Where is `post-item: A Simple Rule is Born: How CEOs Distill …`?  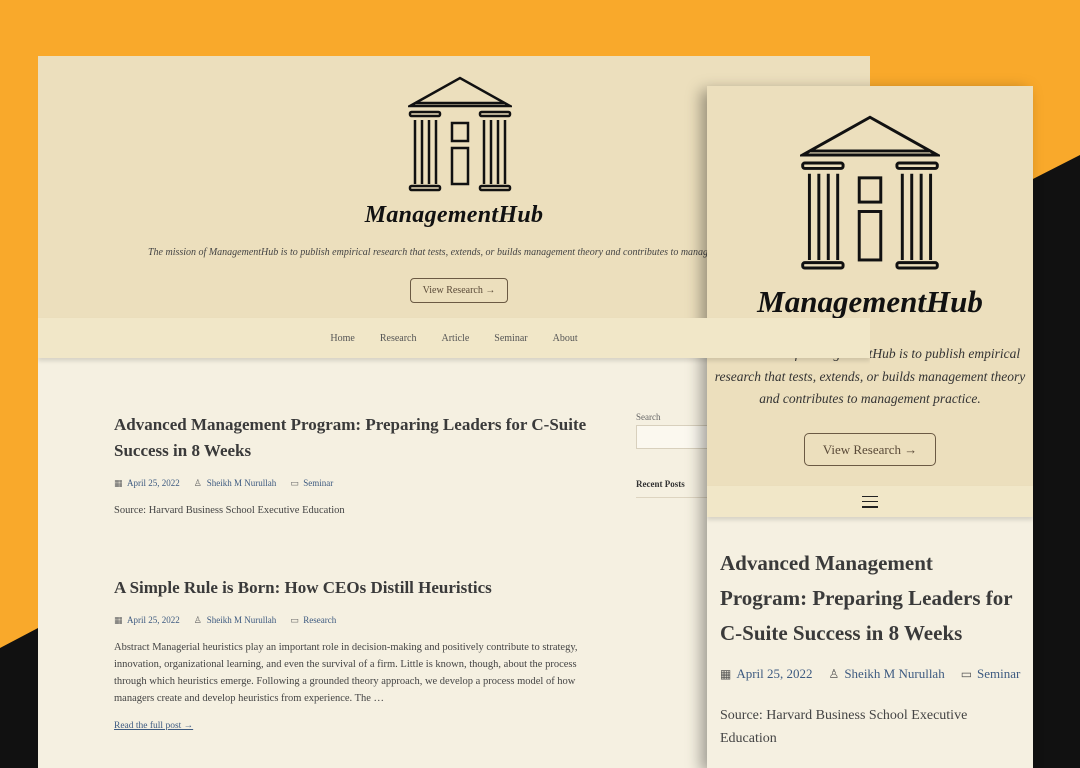 post-item: A Simple Rule is Born: How CEOs Distill … is located at coordinates (354, 653).